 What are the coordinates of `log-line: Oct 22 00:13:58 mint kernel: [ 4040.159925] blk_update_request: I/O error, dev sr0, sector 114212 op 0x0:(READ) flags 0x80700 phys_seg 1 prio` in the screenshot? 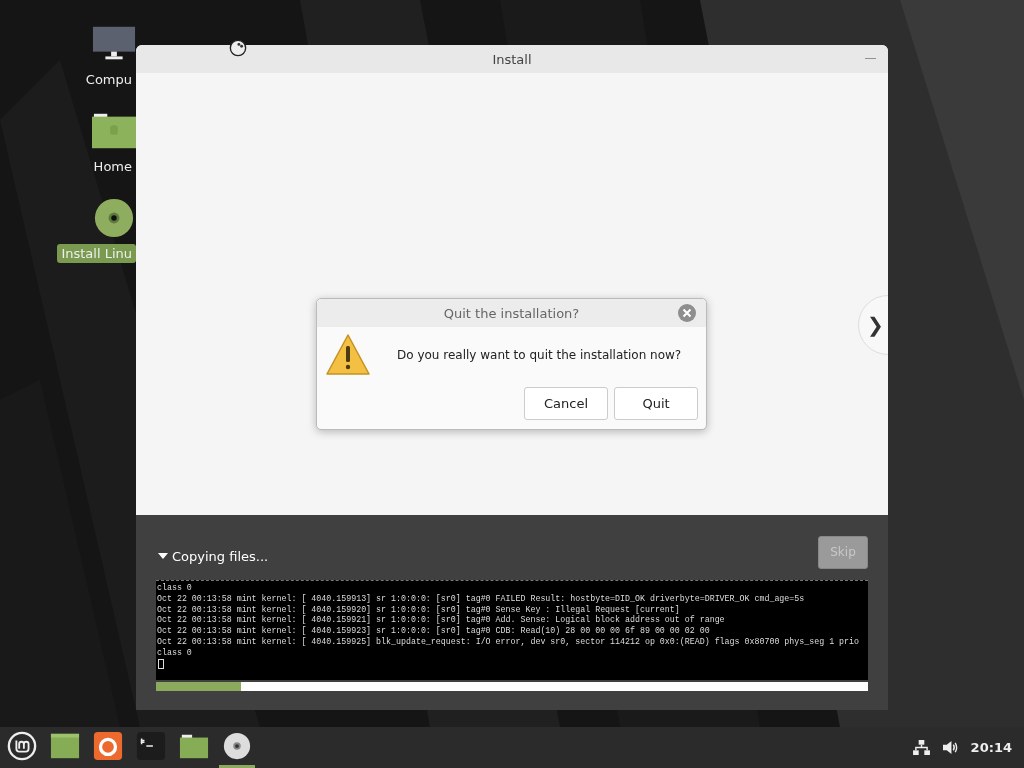 It's located at (508, 642).